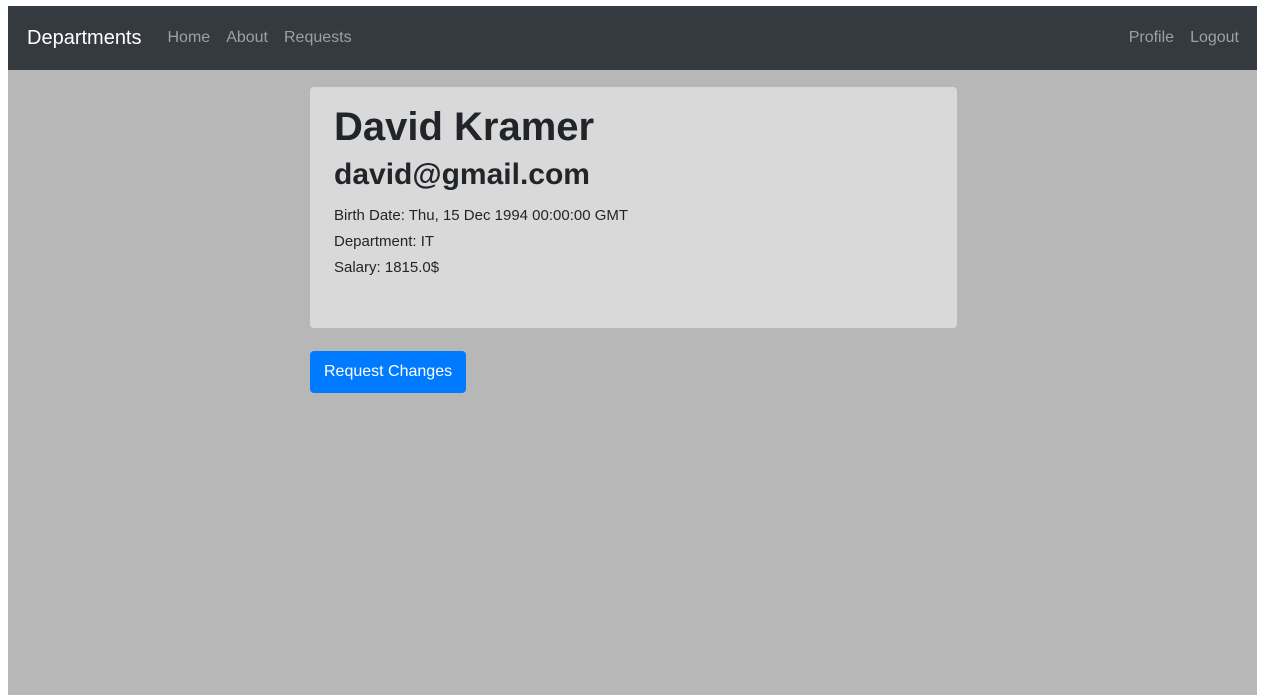 Image resolution: width=1262 pixels, height=695 pixels. What do you see at coordinates (462, 174) in the screenshot?
I see `profile-email: david@gmail.com` at bounding box center [462, 174].